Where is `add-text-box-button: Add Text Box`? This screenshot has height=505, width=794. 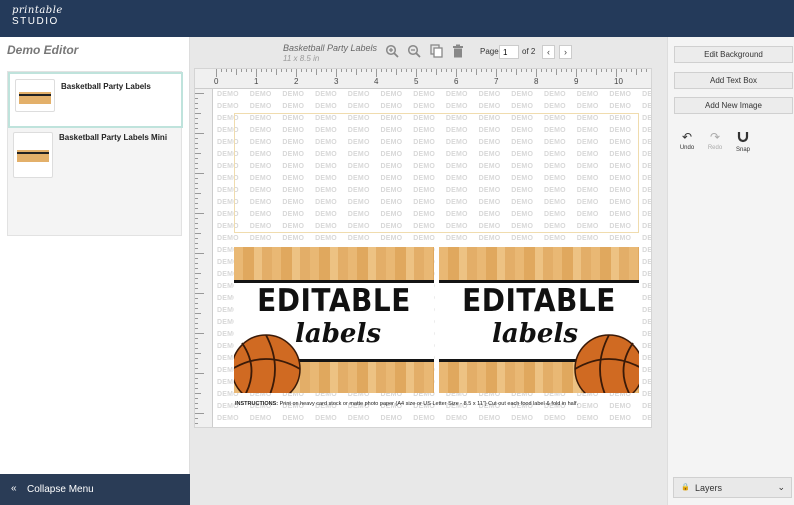 add-text-box-button: Add Text Box is located at coordinates (733, 80).